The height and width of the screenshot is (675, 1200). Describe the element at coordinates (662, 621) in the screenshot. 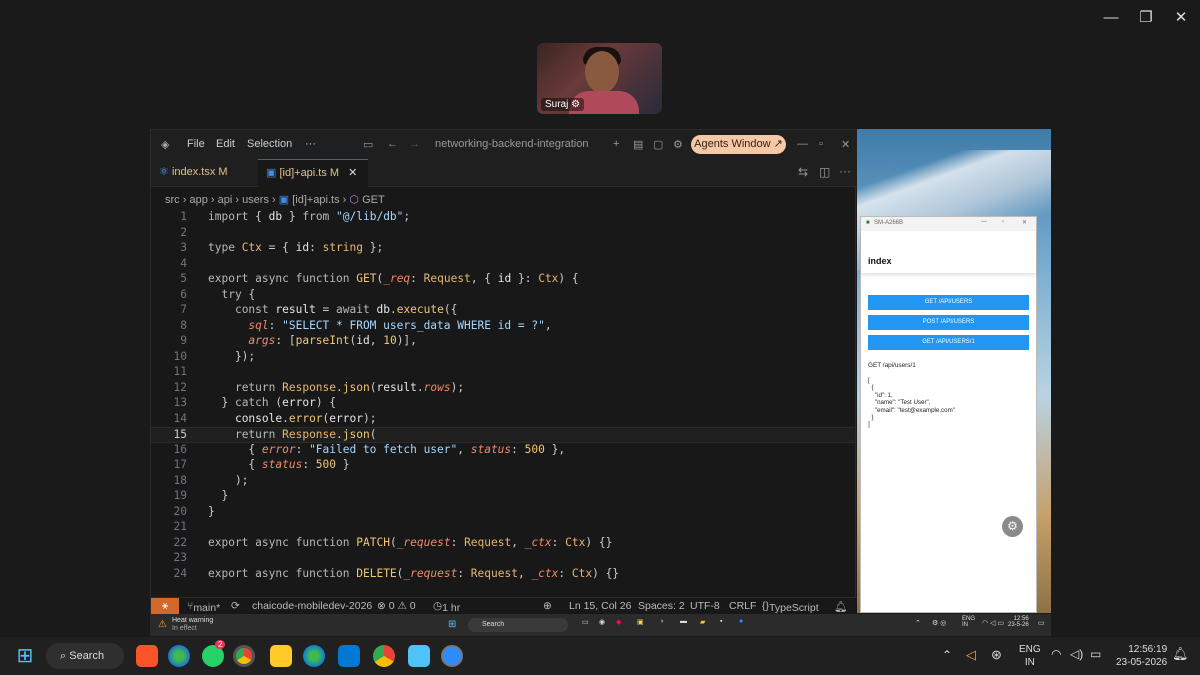

I see `android-studio-icon: ◗` at that location.